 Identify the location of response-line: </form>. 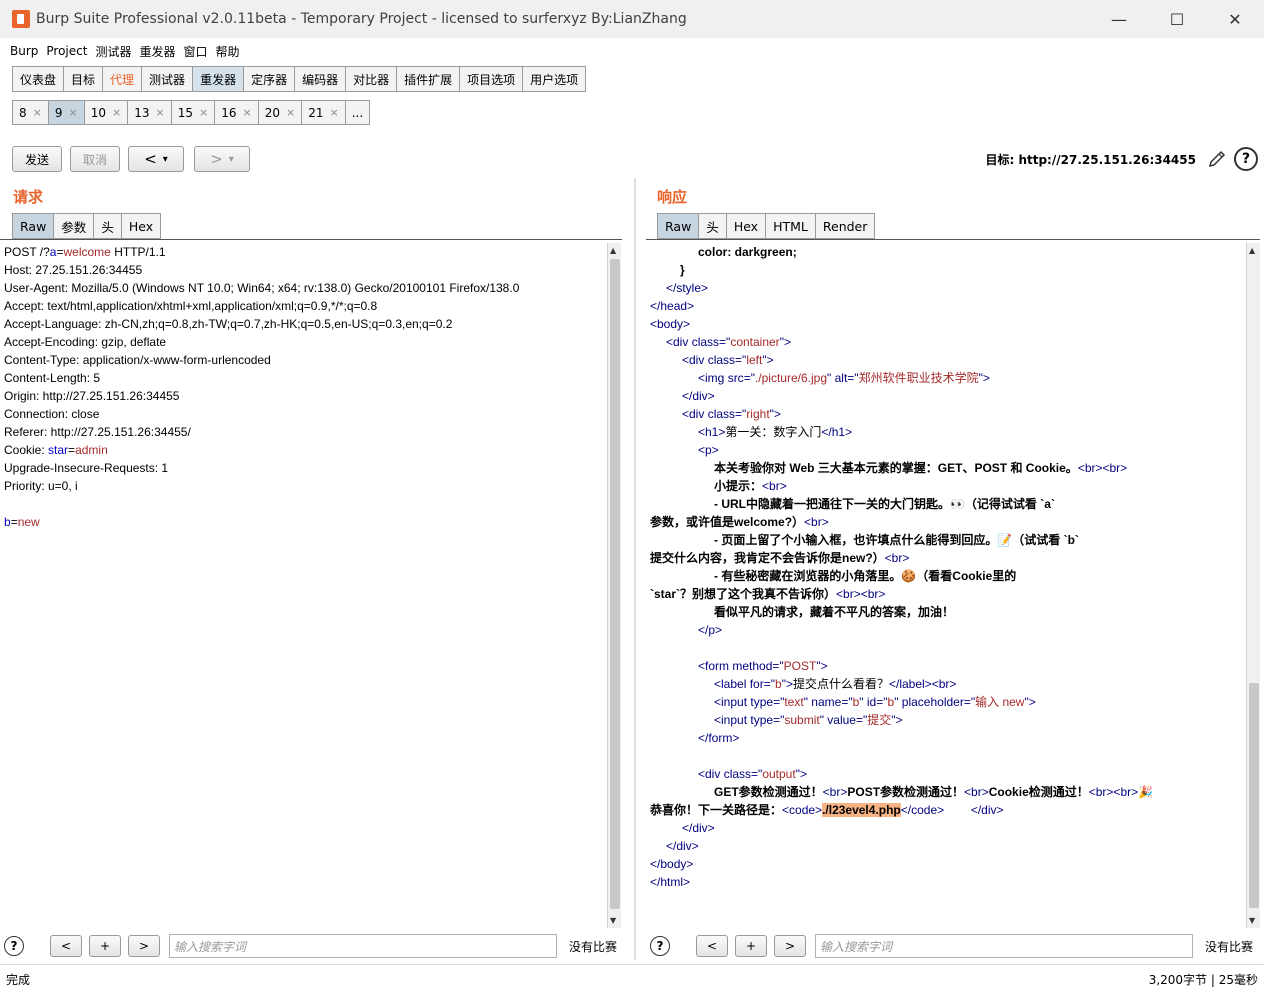
(719, 738).